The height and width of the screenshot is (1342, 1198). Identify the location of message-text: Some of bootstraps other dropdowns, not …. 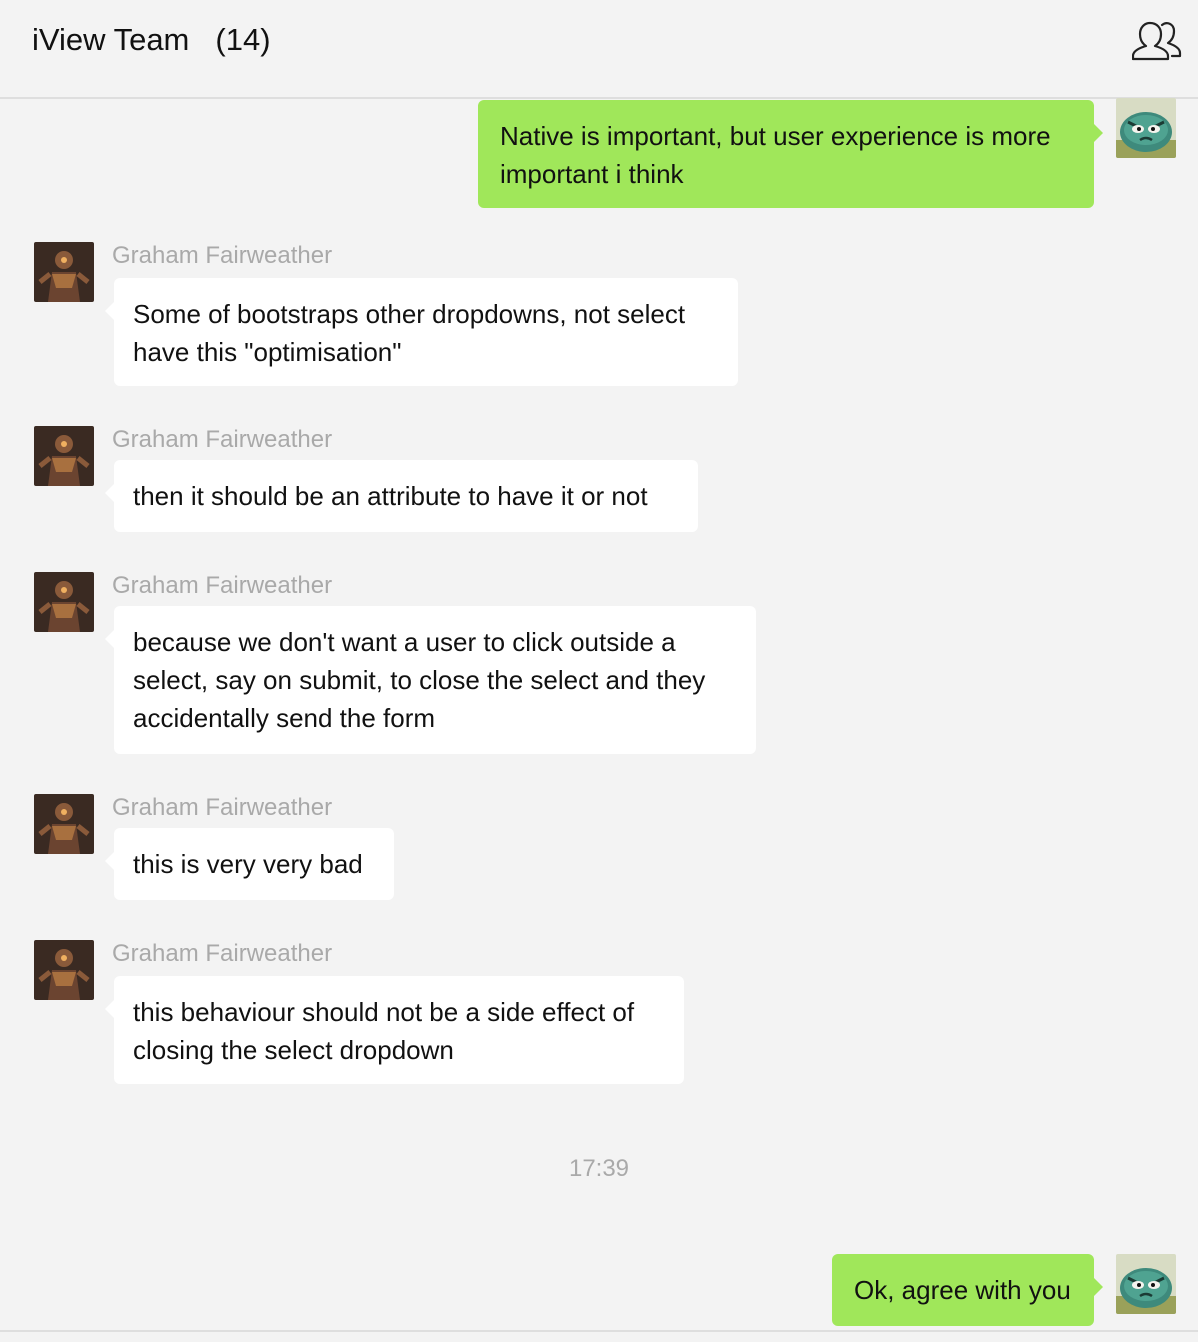
(409, 333).